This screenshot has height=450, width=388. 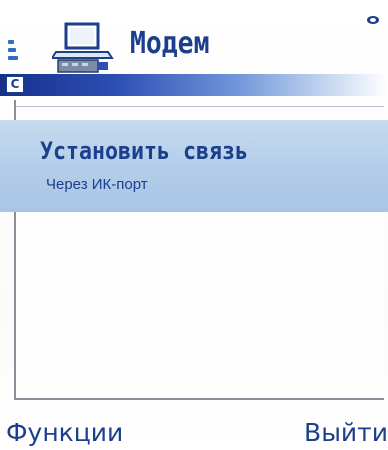 I want to click on signal-strength-icon, so click(x=13, y=56).